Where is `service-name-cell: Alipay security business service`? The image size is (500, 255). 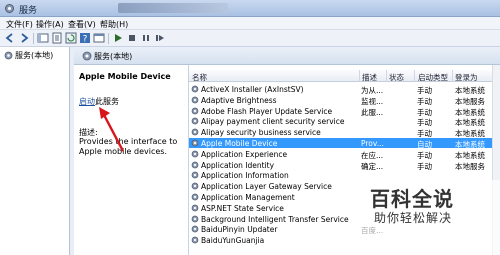
service-name-cell: Alipay security business service is located at coordinates (261, 133).